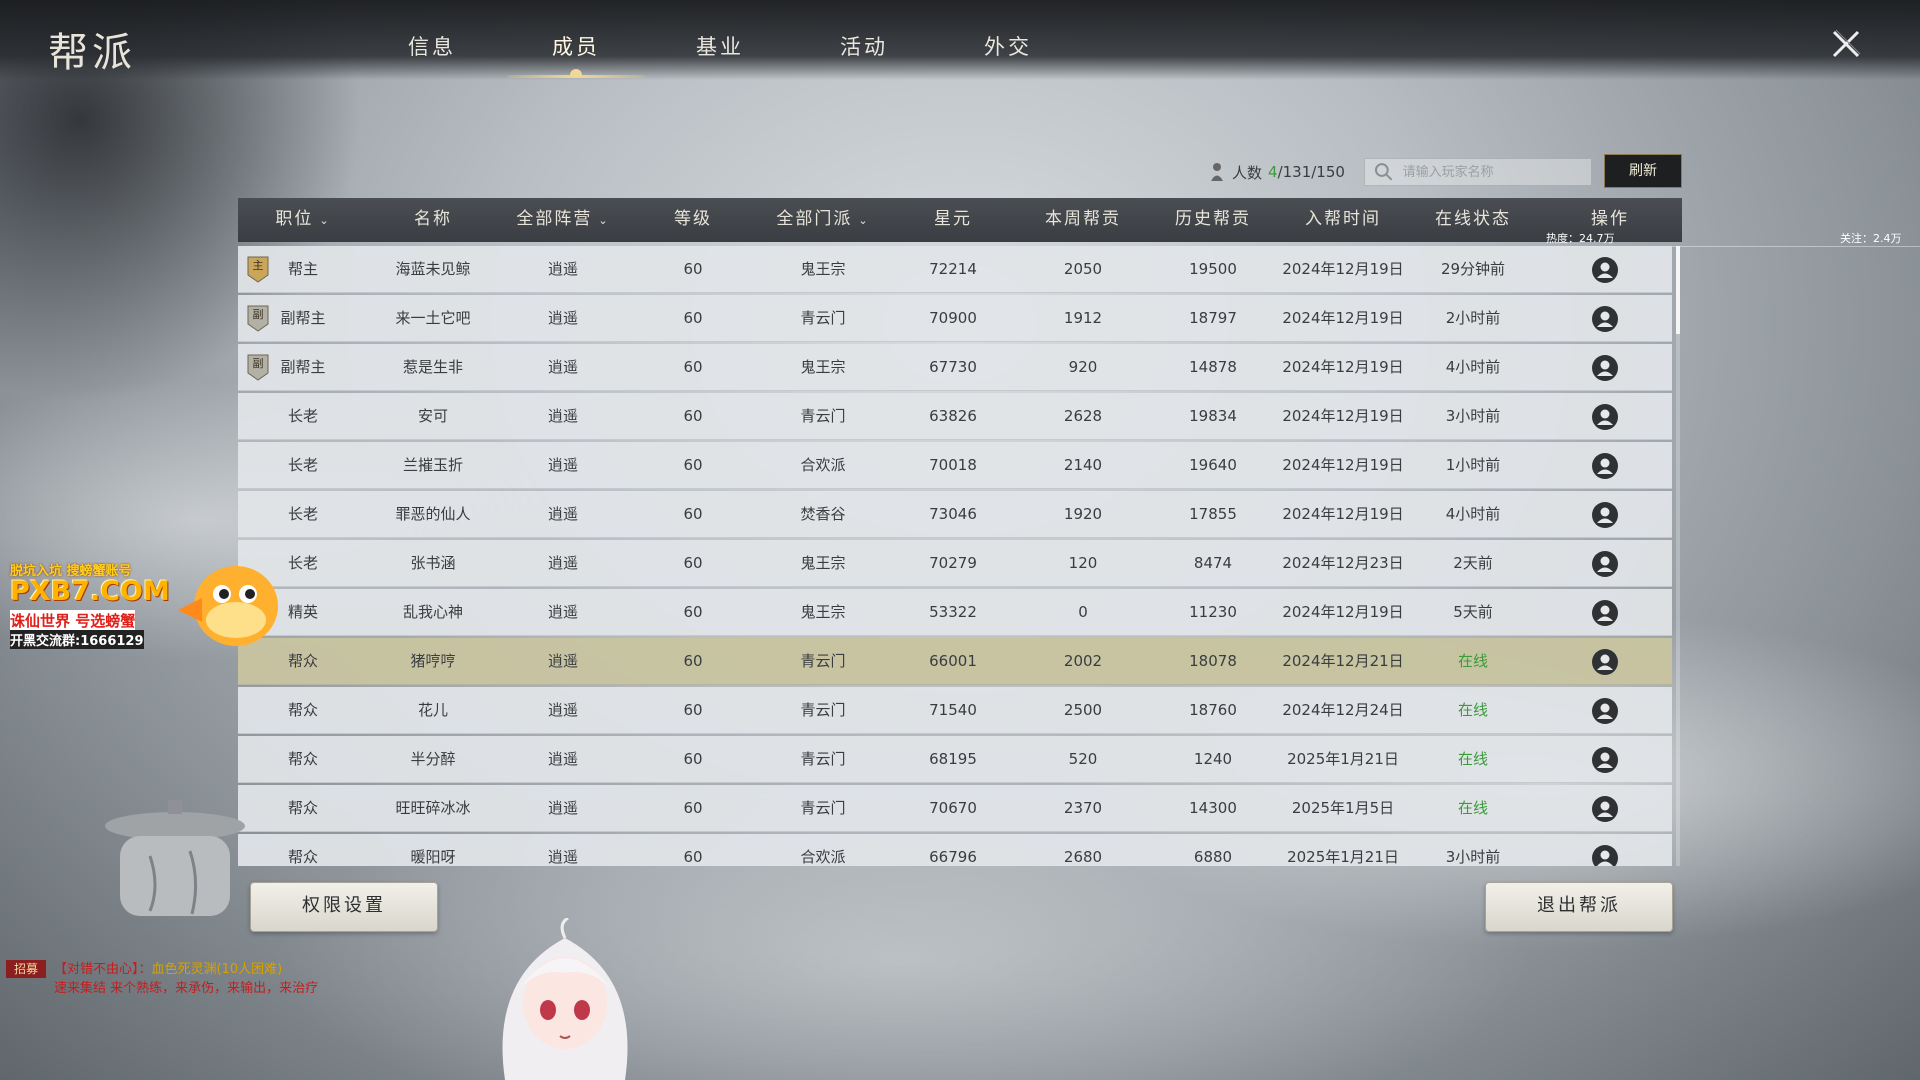 This screenshot has height=1080, width=1920. Describe the element at coordinates (1473, 612) in the screenshot. I see `cell-online-status-text: 5天前` at that location.